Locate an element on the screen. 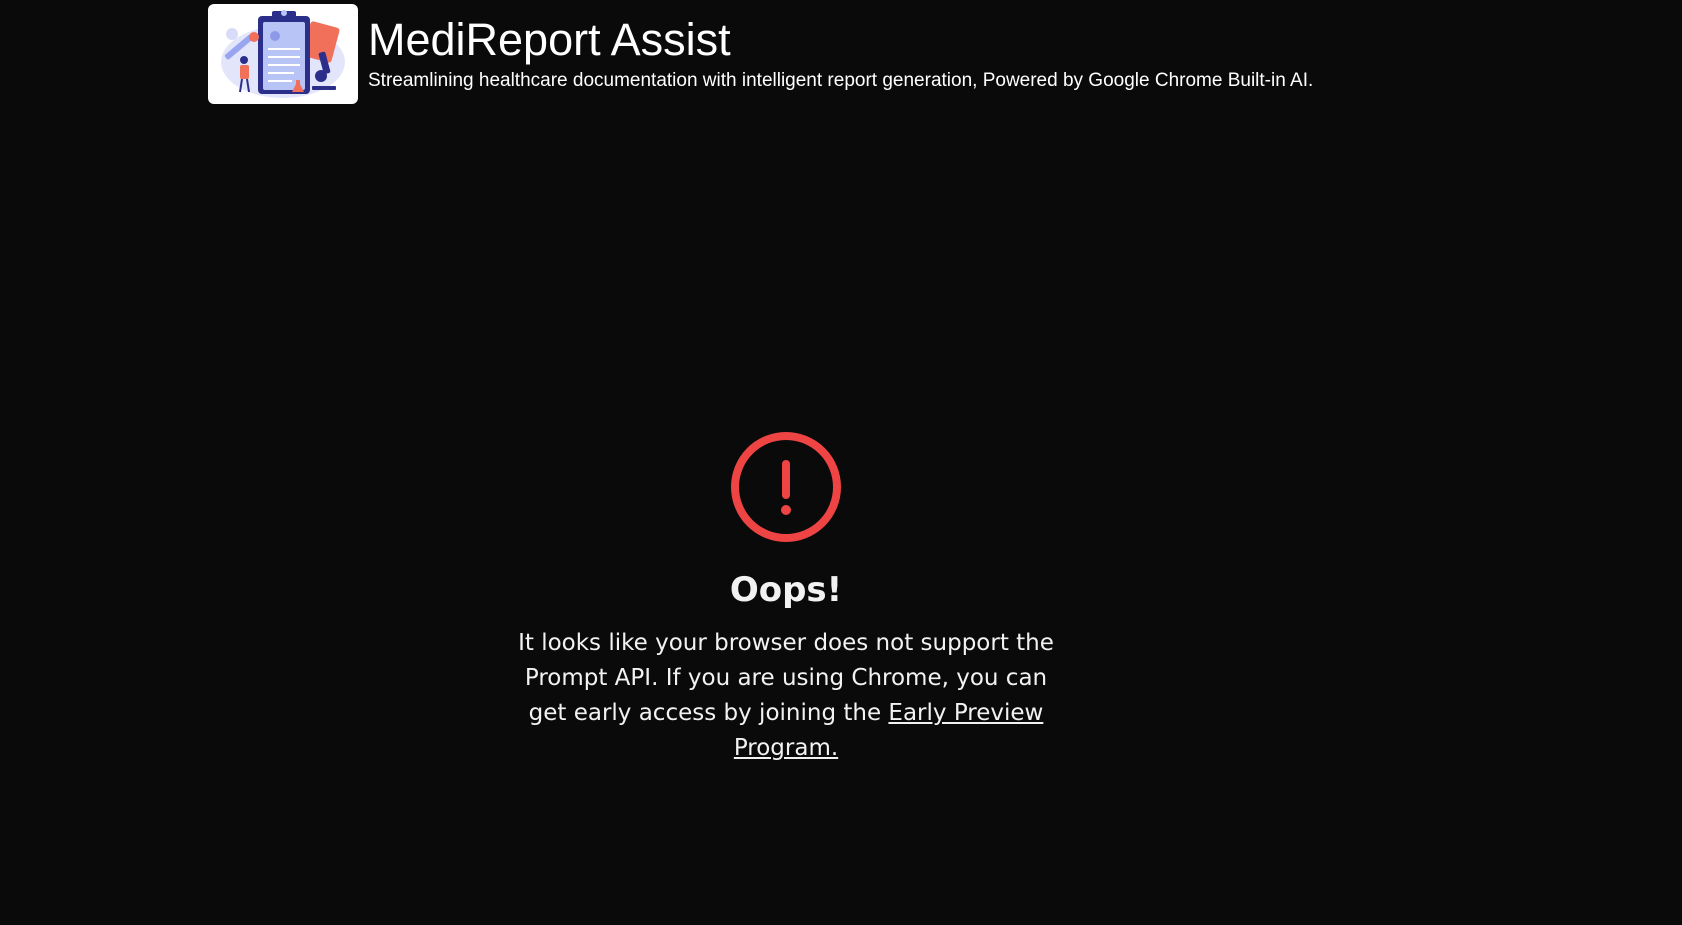  app-logo is located at coordinates (283, 54).